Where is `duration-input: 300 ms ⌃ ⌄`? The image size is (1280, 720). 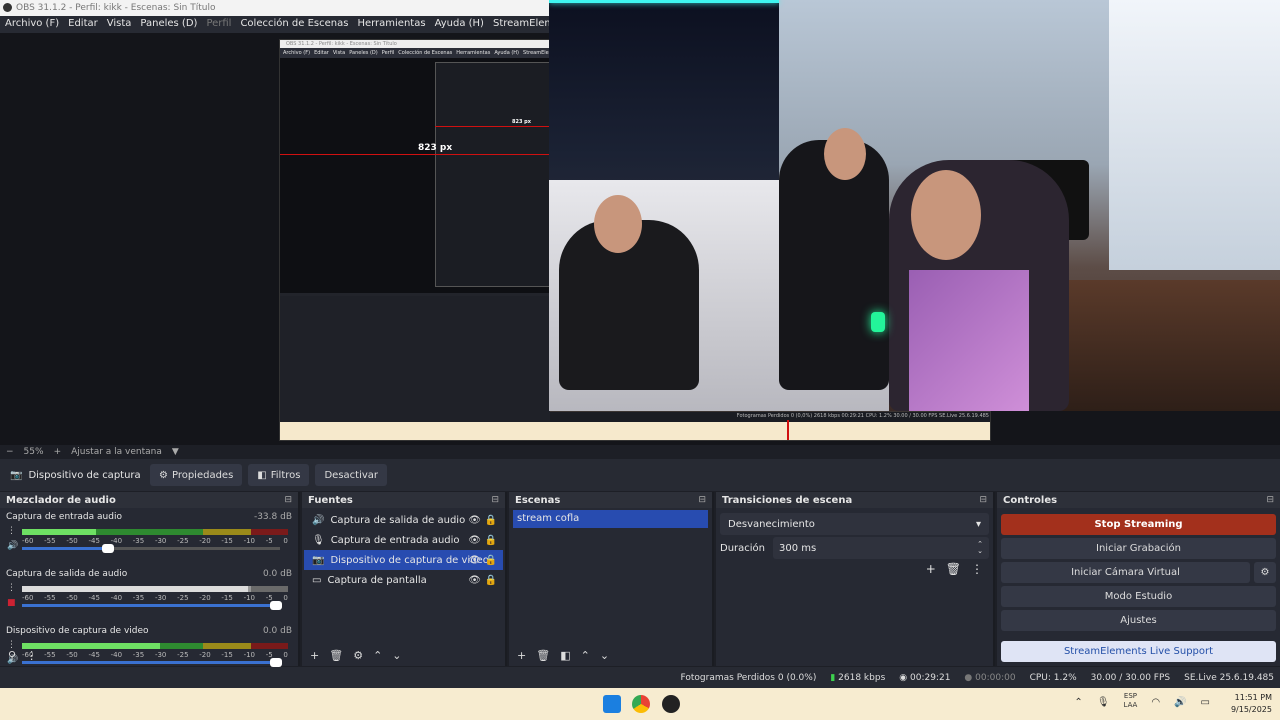 duration-input: 300 ms ⌃ ⌄ is located at coordinates (881, 548).